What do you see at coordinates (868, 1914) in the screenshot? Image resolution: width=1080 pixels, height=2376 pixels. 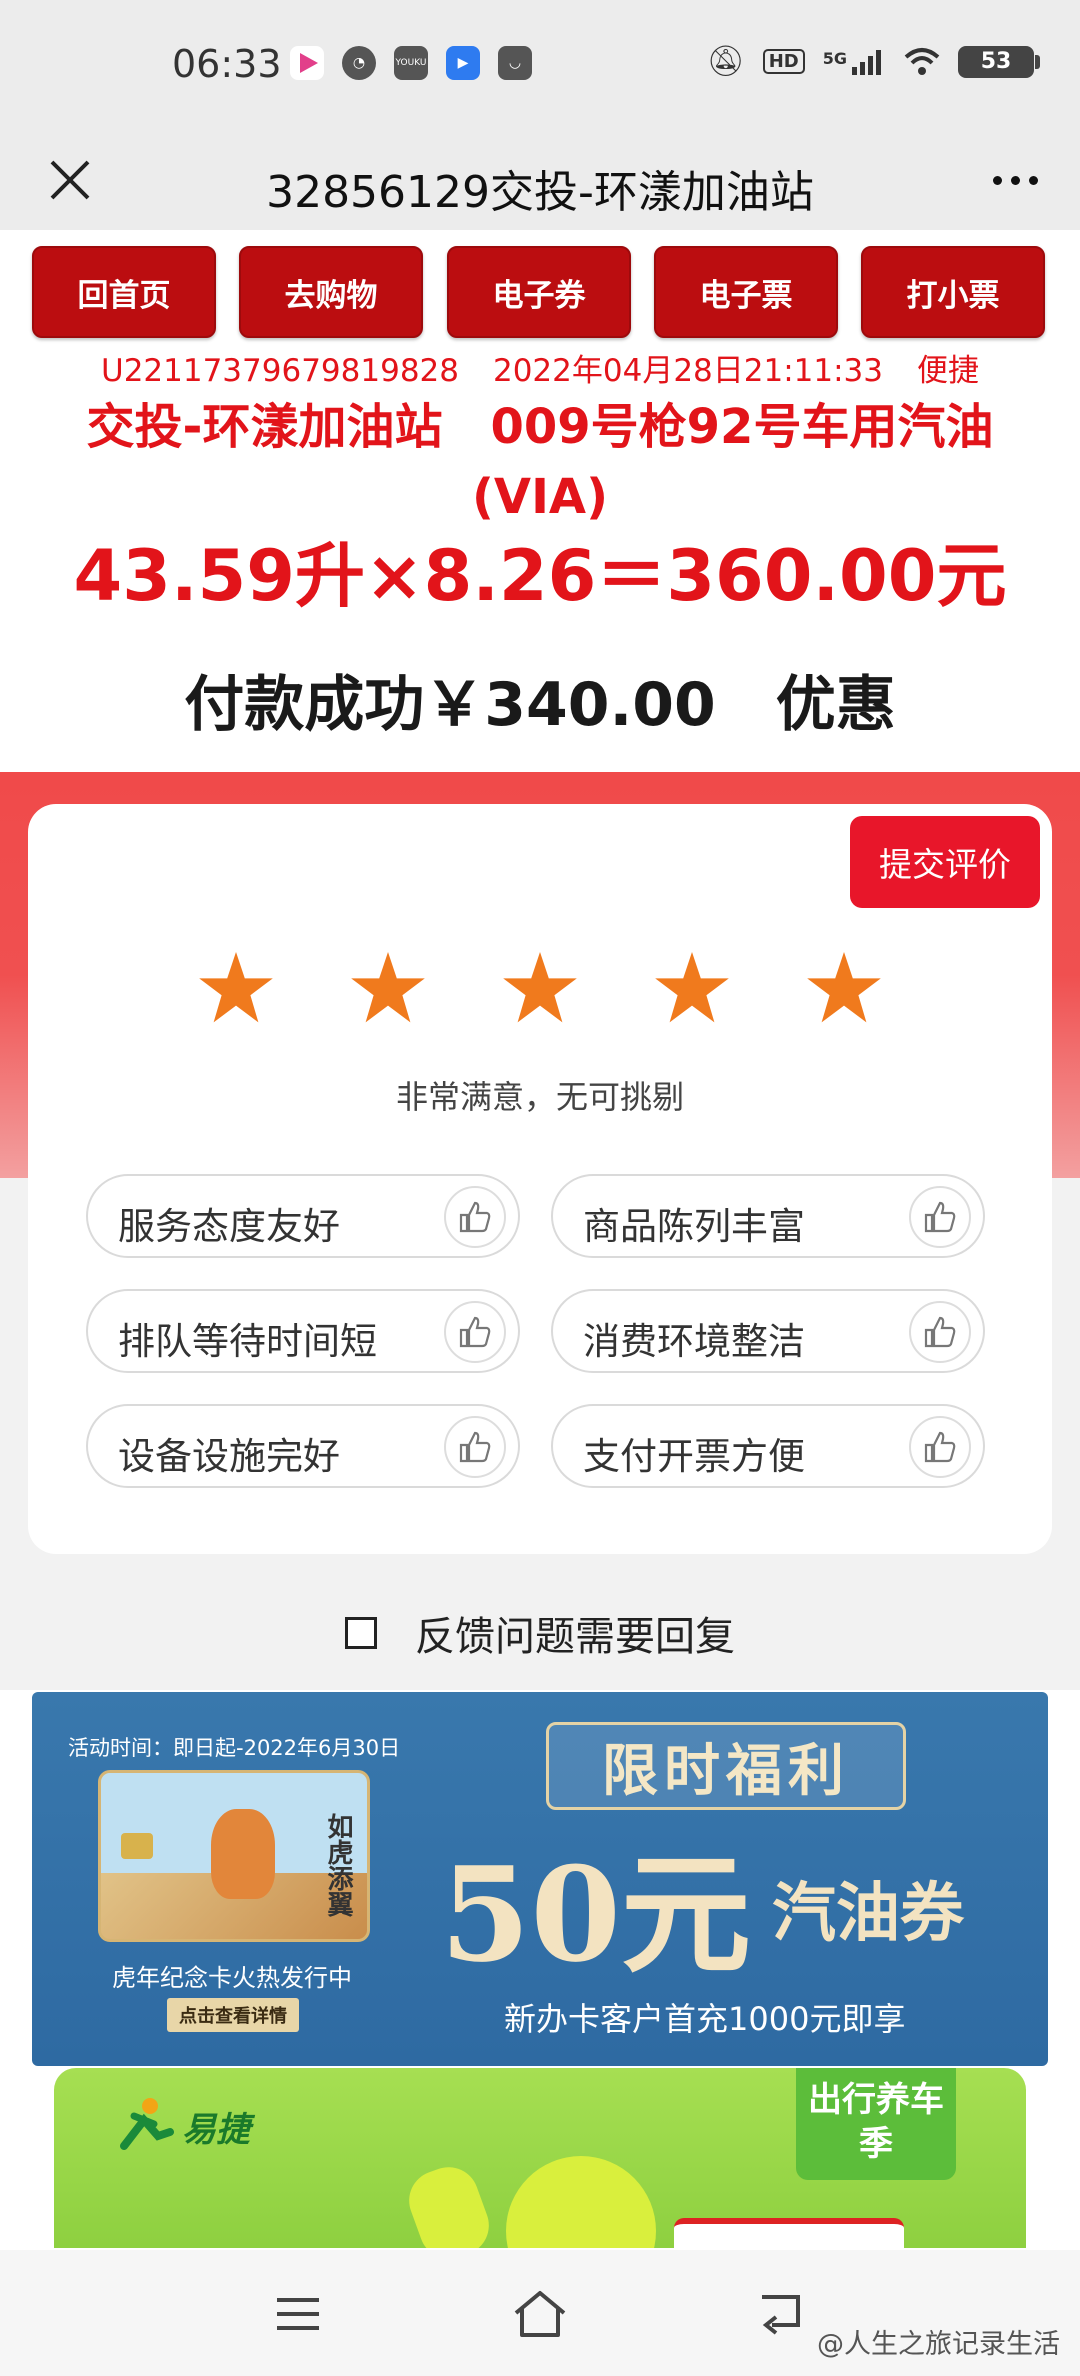 I see `promo-amount-tail: 汽油券` at bounding box center [868, 1914].